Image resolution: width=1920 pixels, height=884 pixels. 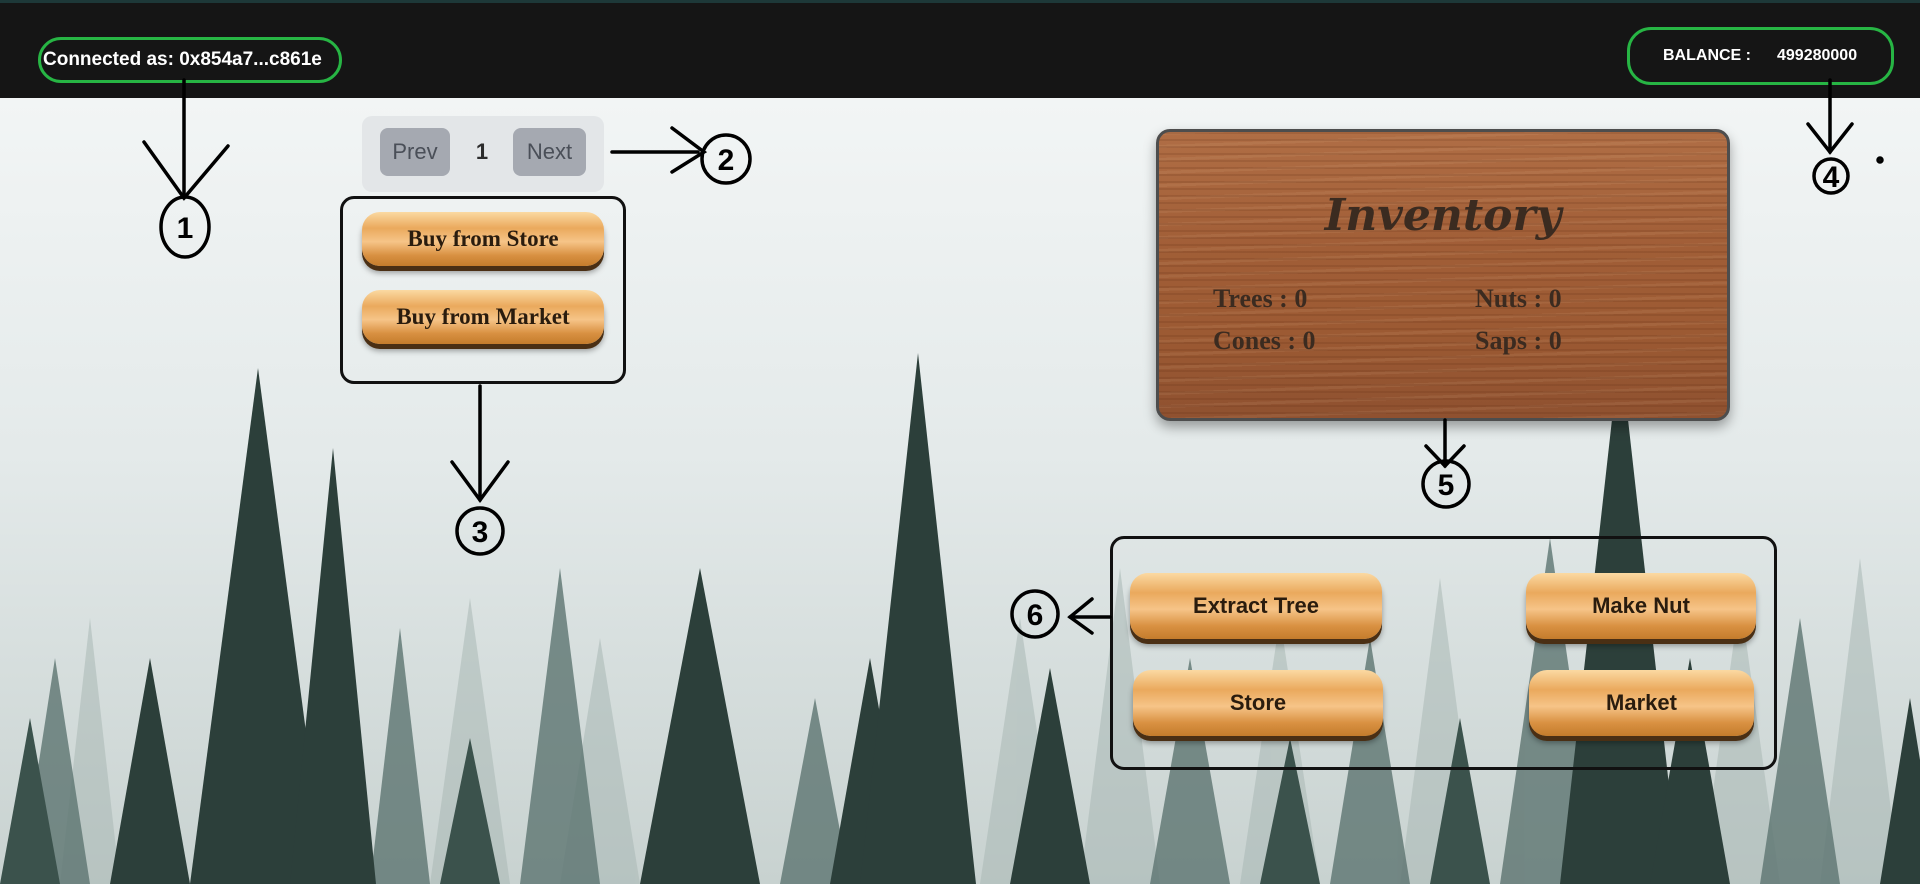 I want to click on inventory-saps: Saps : 0, so click(x=1518, y=340).